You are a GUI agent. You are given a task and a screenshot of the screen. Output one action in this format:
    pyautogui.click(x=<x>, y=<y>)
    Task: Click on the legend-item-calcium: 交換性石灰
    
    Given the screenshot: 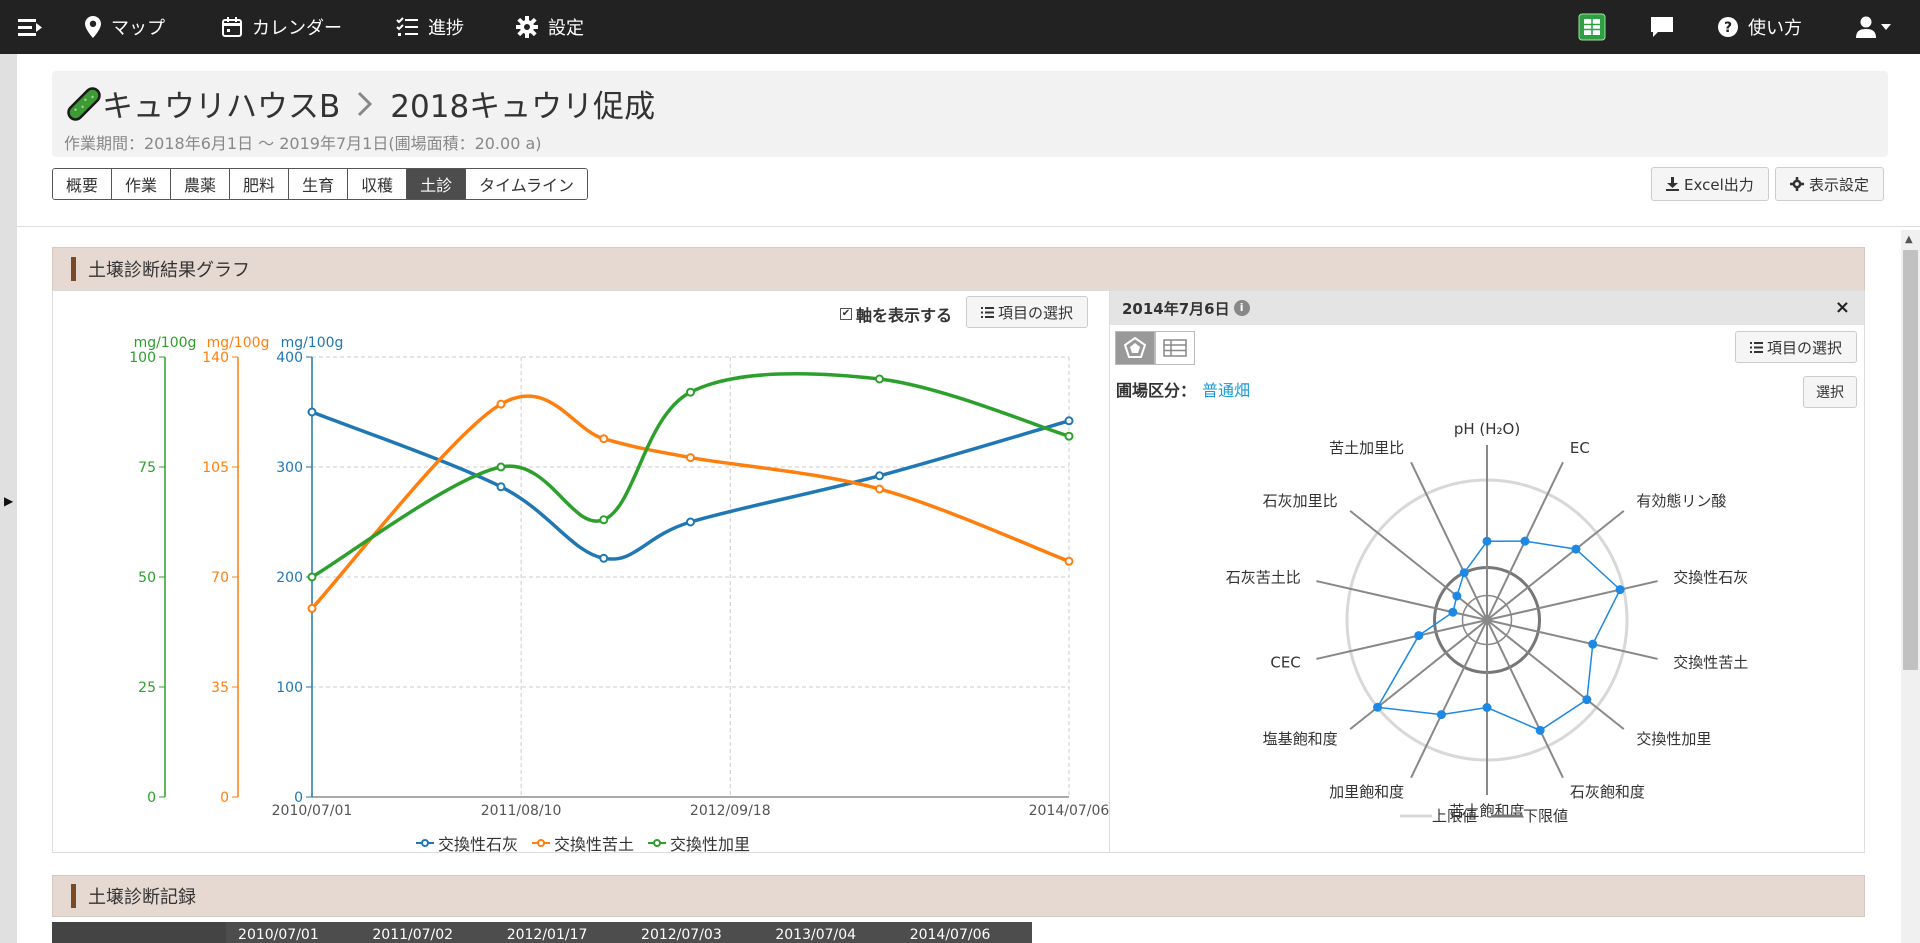 What is the action you would take?
    pyautogui.click(x=467, y=843)
    